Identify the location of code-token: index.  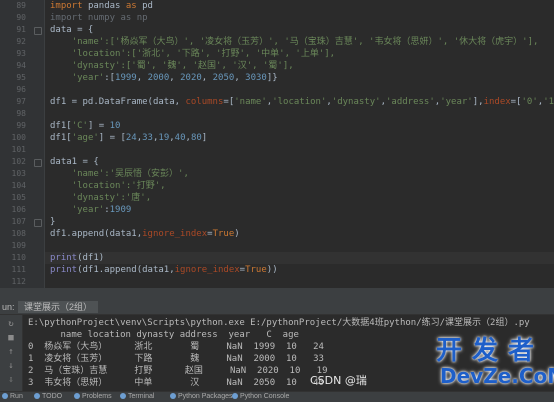
(497, 102).